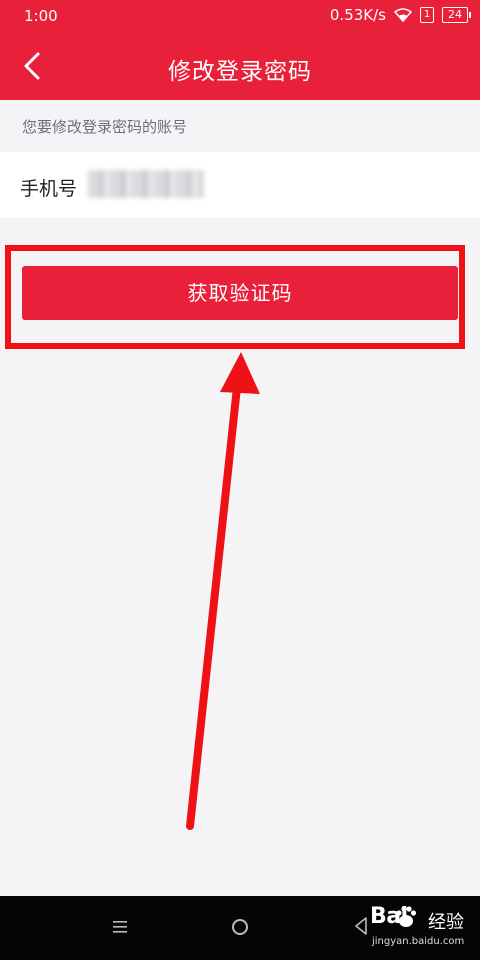 This screenshot has width=480, height=960. What do you see at coordinates (146, 184) in the screenshot?
I see `phone-number-blurred` at bounding box center [146, 184].